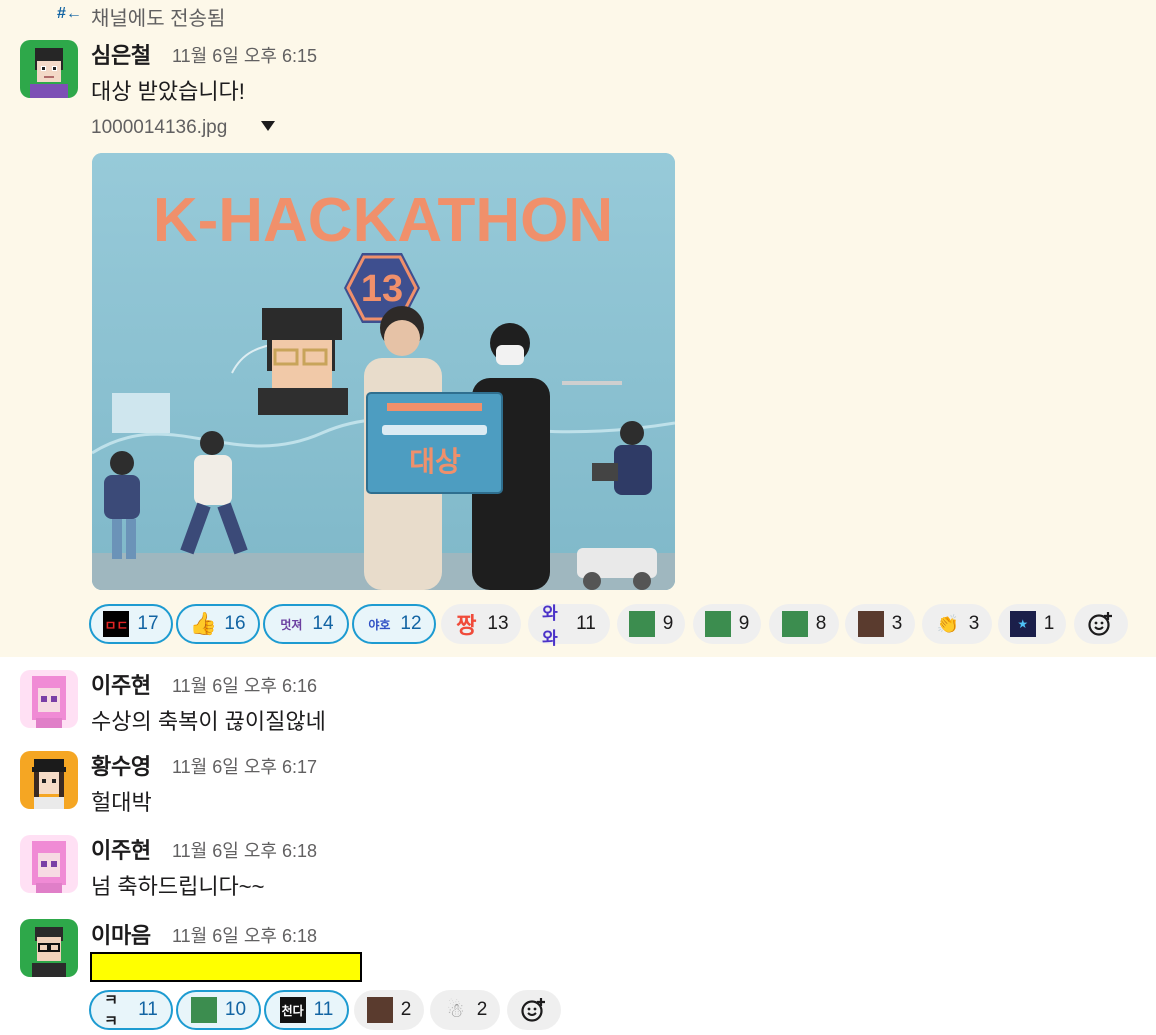  What do you see at coordinates (244, 55) in the screenshot?
I see `timestamp: 11월 6일 오후 6:15` at bounding box center [244, 55].